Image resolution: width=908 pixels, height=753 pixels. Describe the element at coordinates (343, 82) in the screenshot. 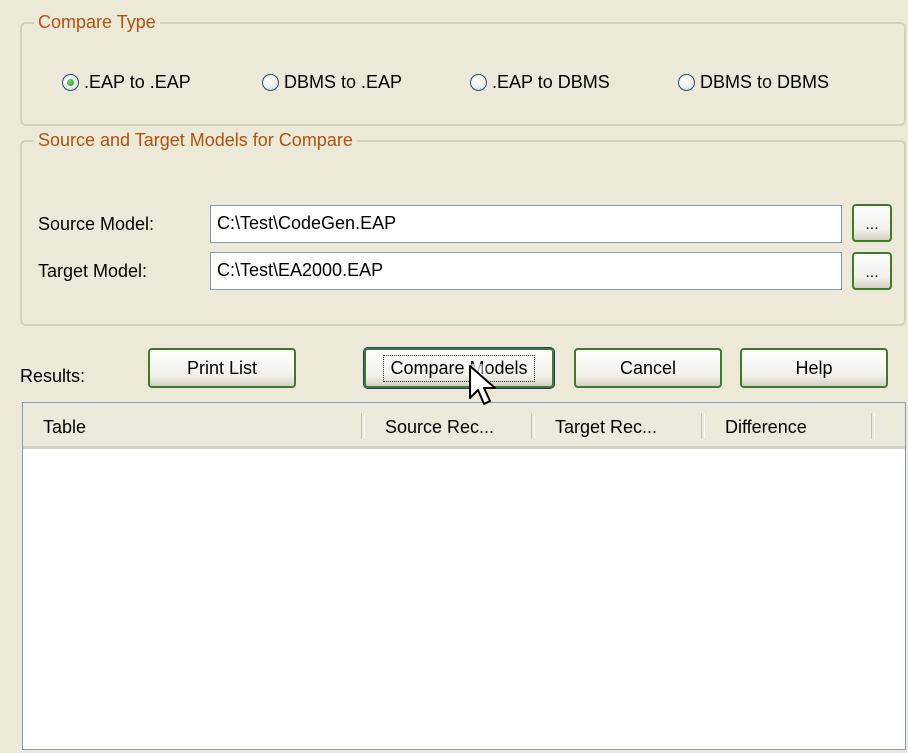

I see `radio-label: DBMS to .EAP` at that location.